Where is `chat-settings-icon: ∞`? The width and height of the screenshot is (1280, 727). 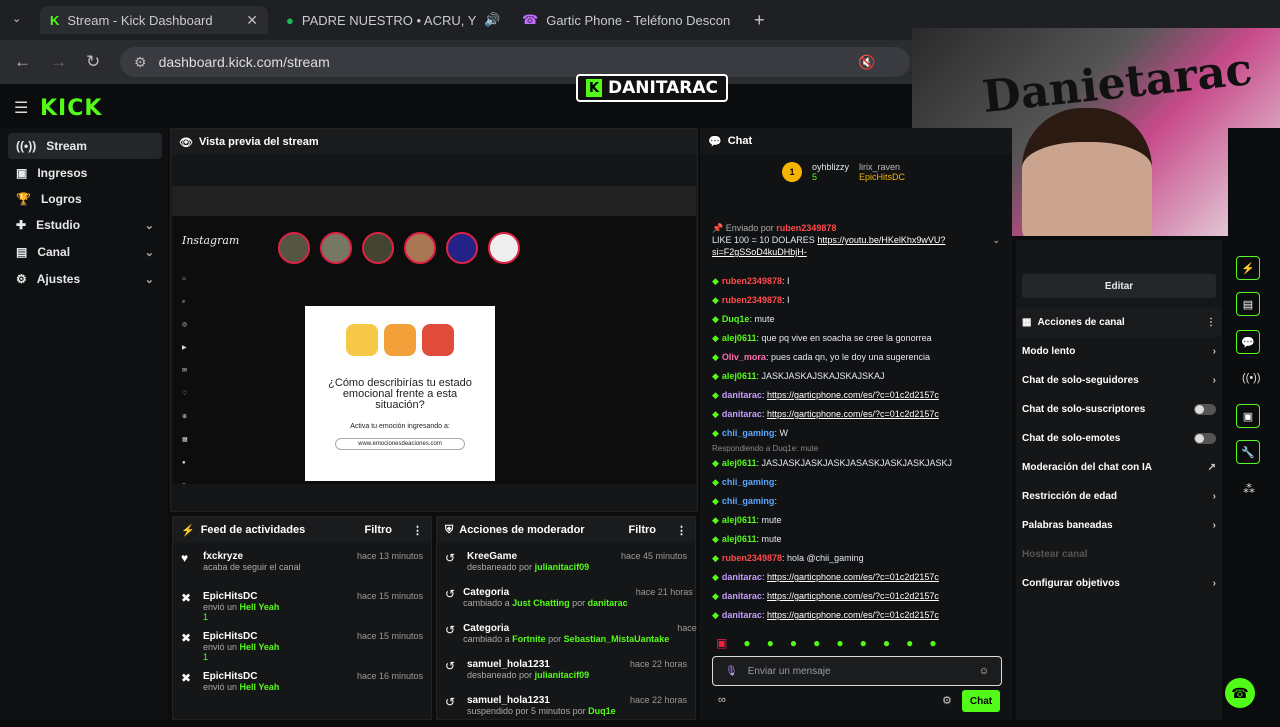
chat-settings-icon: ∞ is located at coordinates (722, 700).